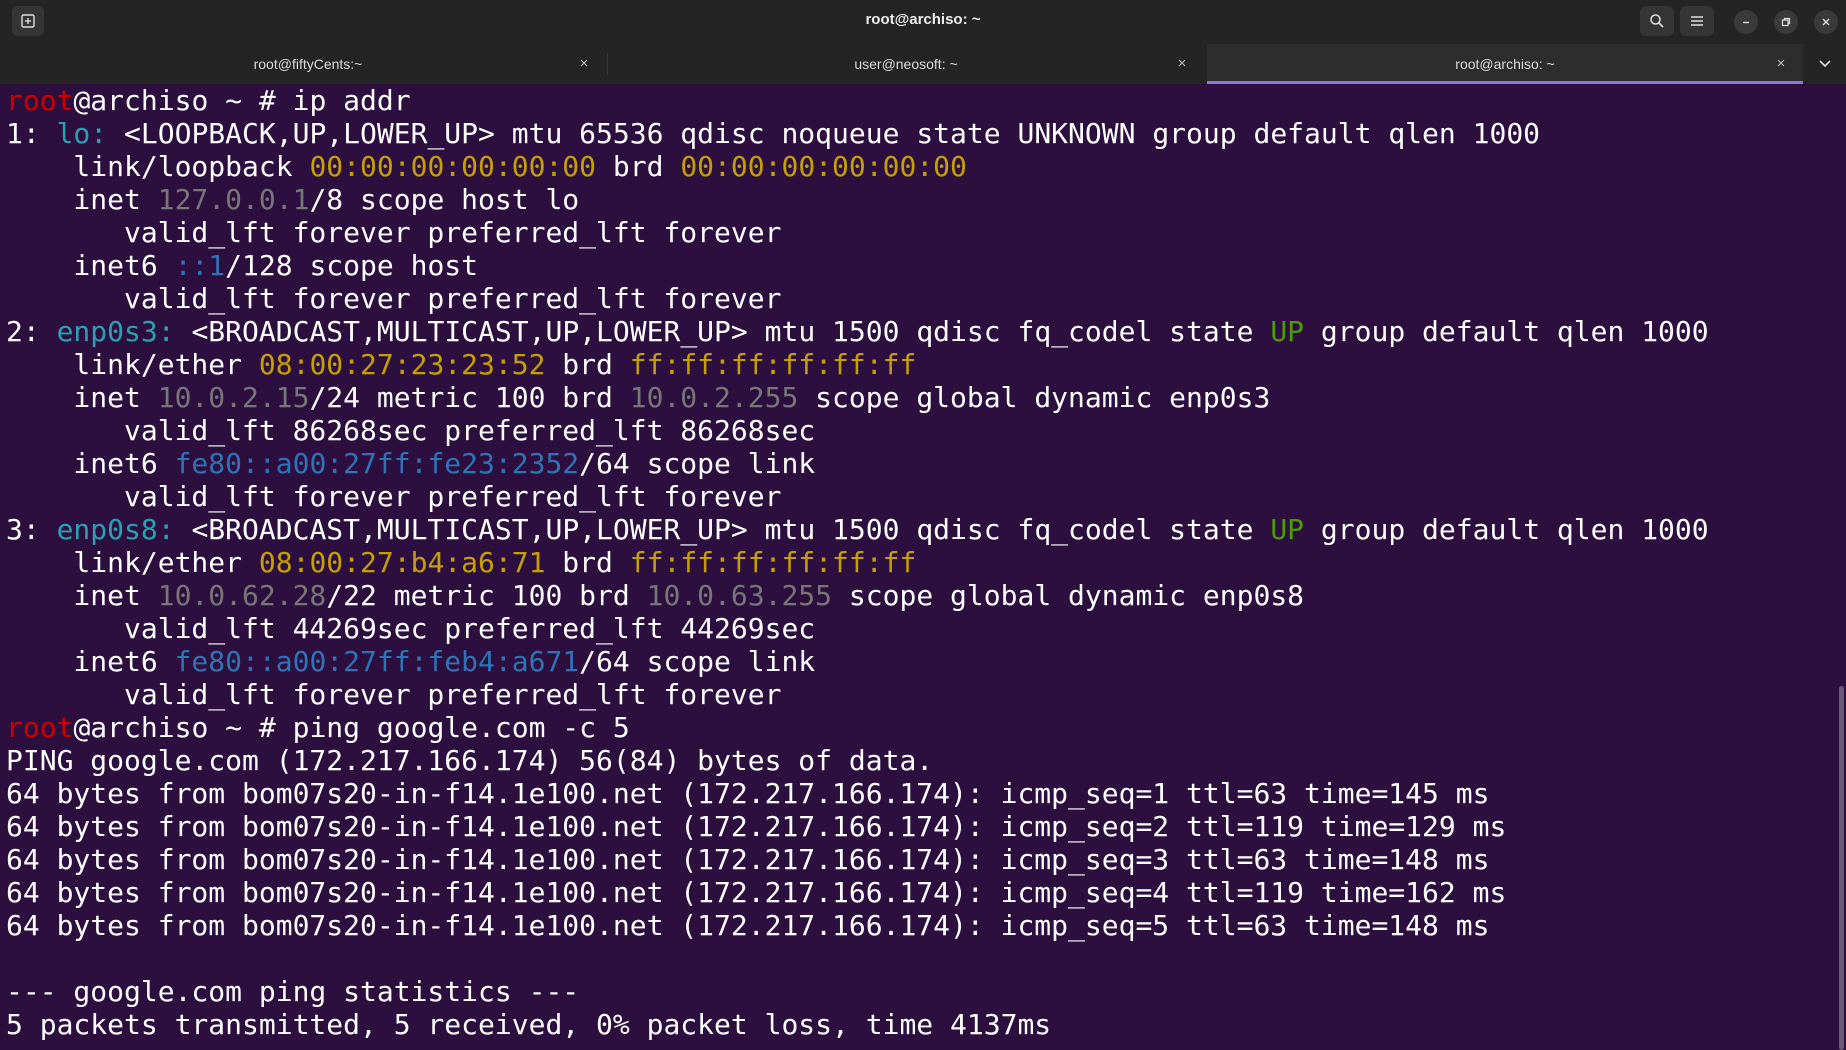 Image resolution: width=1846 pixels, height=1050 pixels. I want to click on terminal-text: 1:, so click(31, 133).